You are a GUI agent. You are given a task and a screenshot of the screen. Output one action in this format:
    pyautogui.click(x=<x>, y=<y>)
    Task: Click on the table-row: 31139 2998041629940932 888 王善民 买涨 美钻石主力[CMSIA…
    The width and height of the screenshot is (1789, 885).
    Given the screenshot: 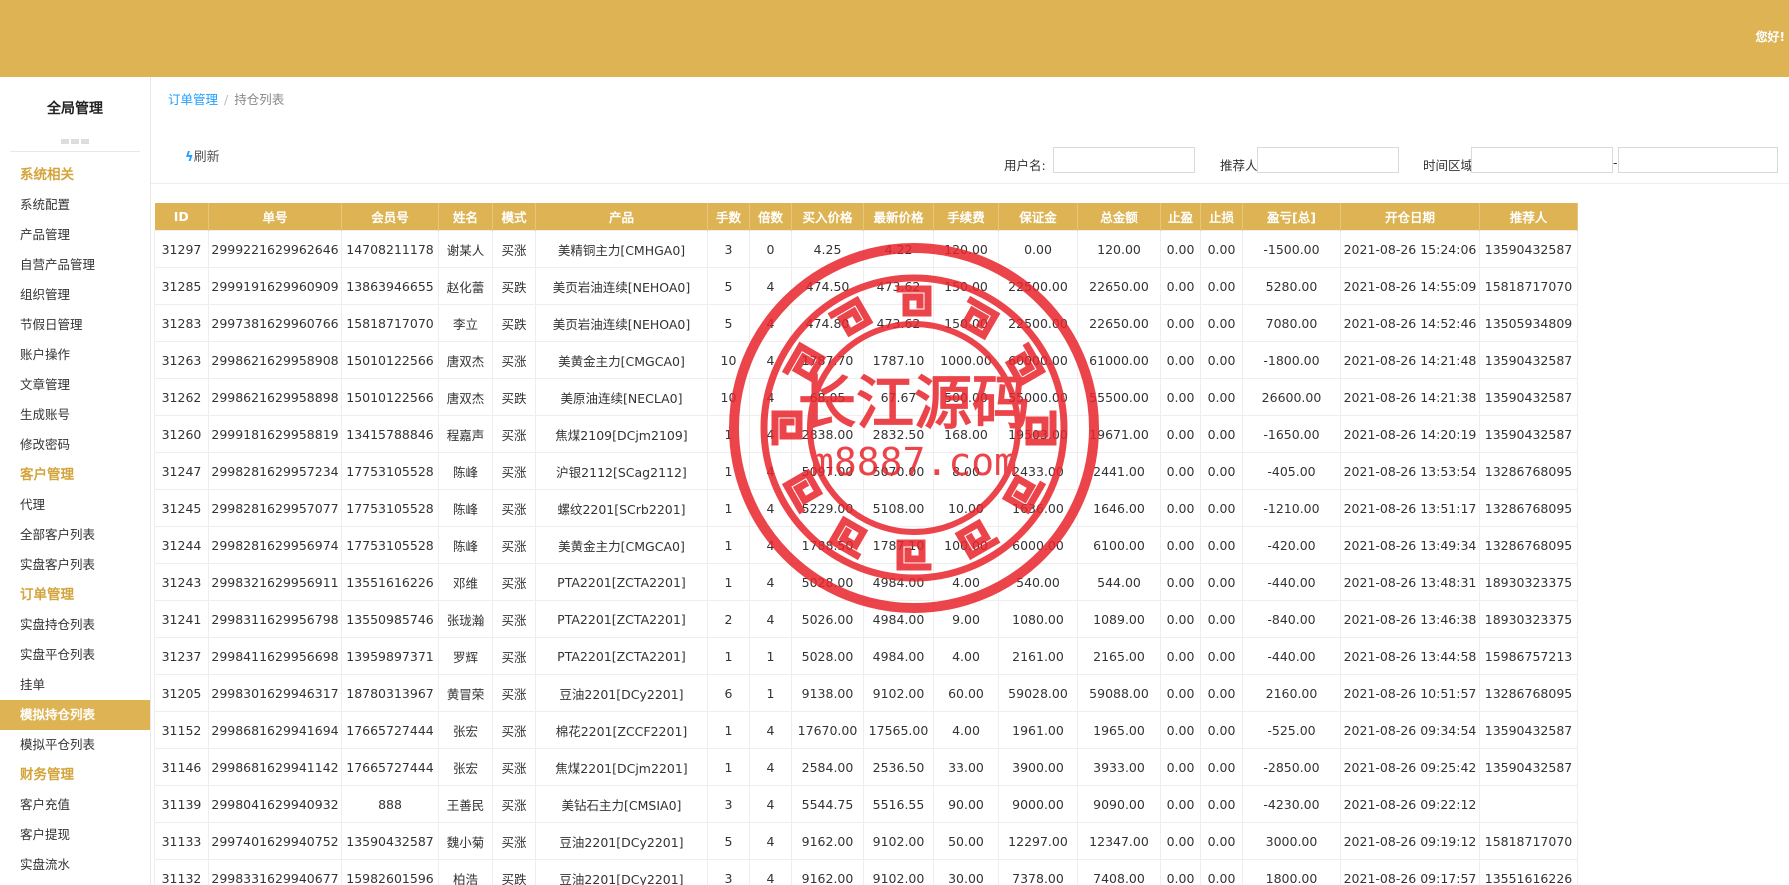 What is the action you would take?
    pyautogui.click(x=866, y=804)
    